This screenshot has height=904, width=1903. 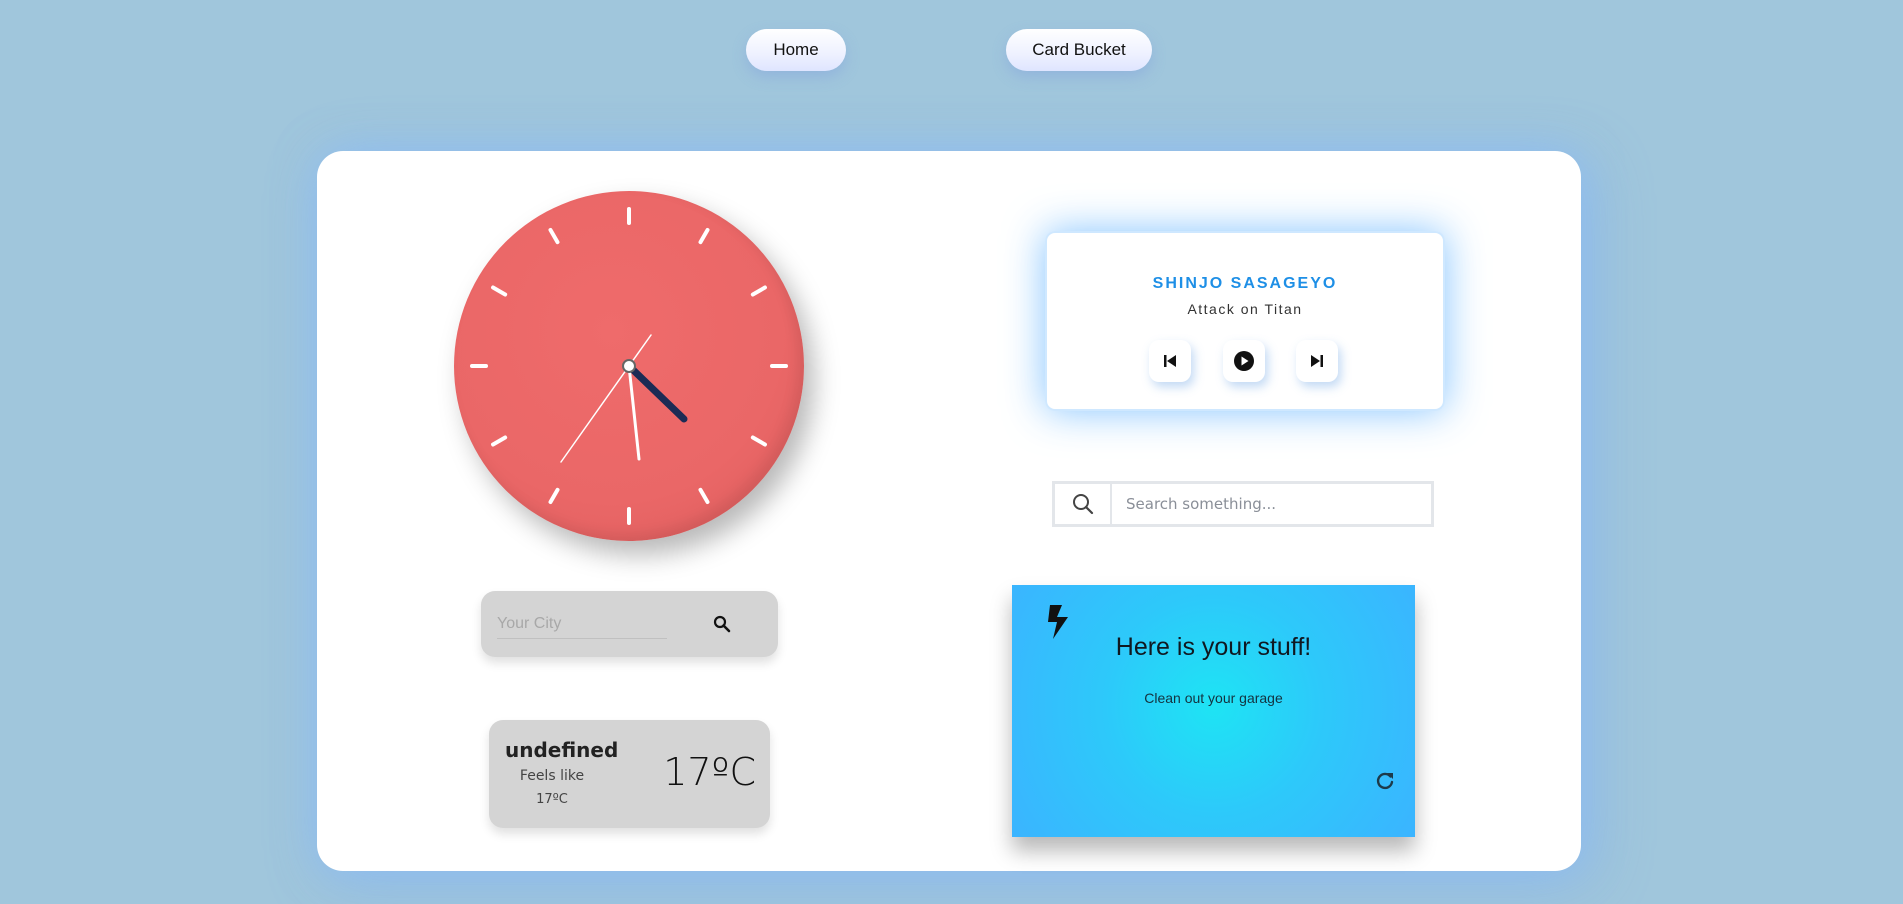 What do you see at coordinates (629, 774) in the screenshot?
I see `weather-card: undefined Feels like 17ºC 17ºC` at bounding box center [629, 774].